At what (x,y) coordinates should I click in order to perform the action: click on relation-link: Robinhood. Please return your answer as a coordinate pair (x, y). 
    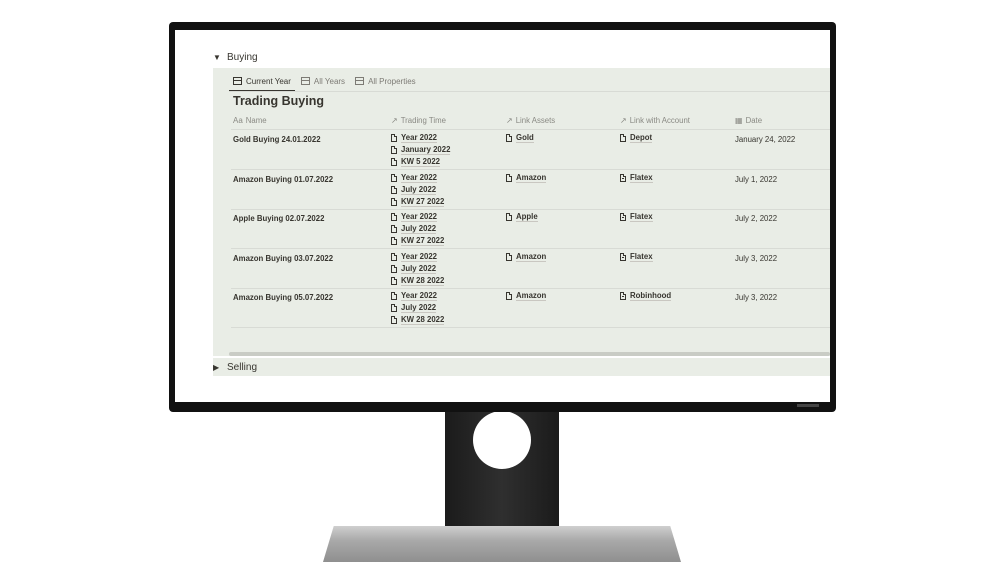
    Looking at the image, I should click on (646, 296).